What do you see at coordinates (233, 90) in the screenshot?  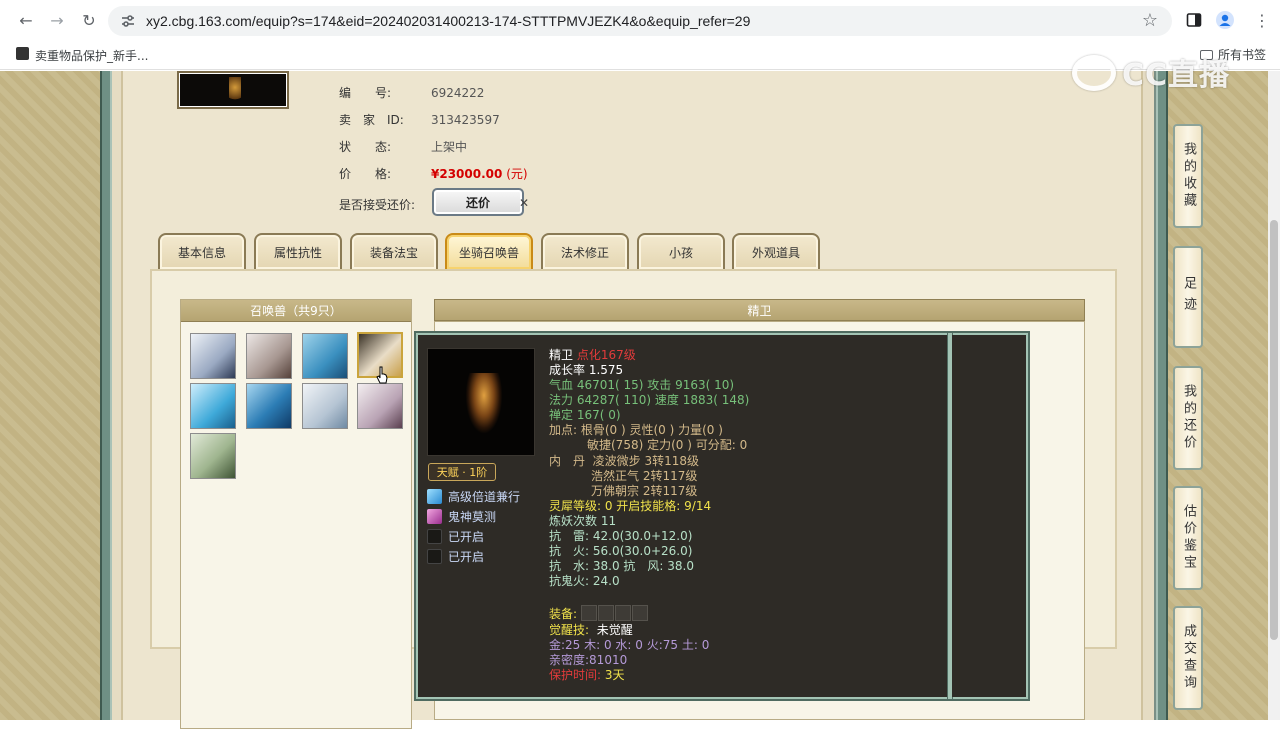 I see `item-thumbnail` at bounding box center [233, 90].